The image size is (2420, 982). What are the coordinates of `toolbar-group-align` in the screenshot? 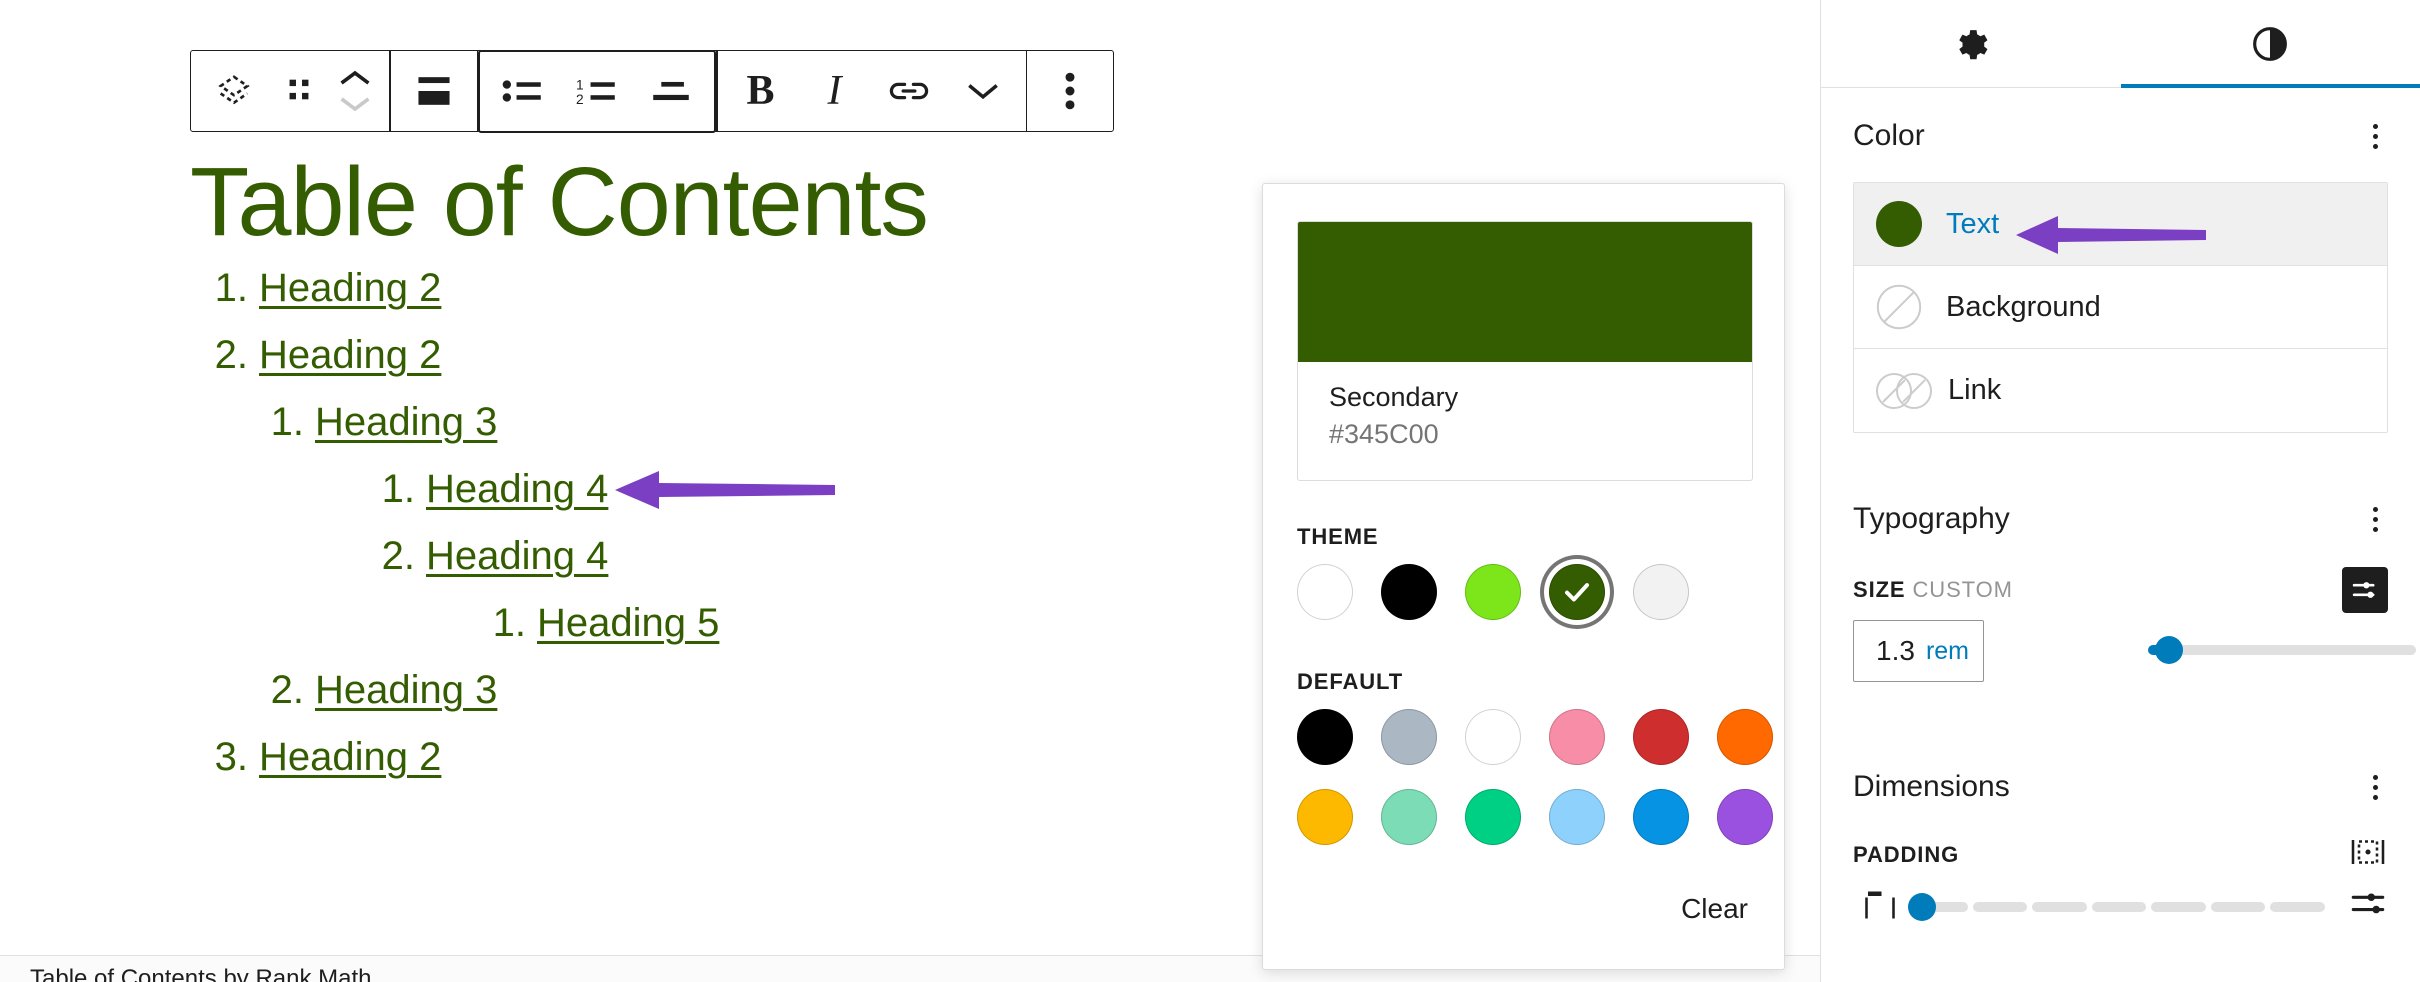 It's located at (434, 91).